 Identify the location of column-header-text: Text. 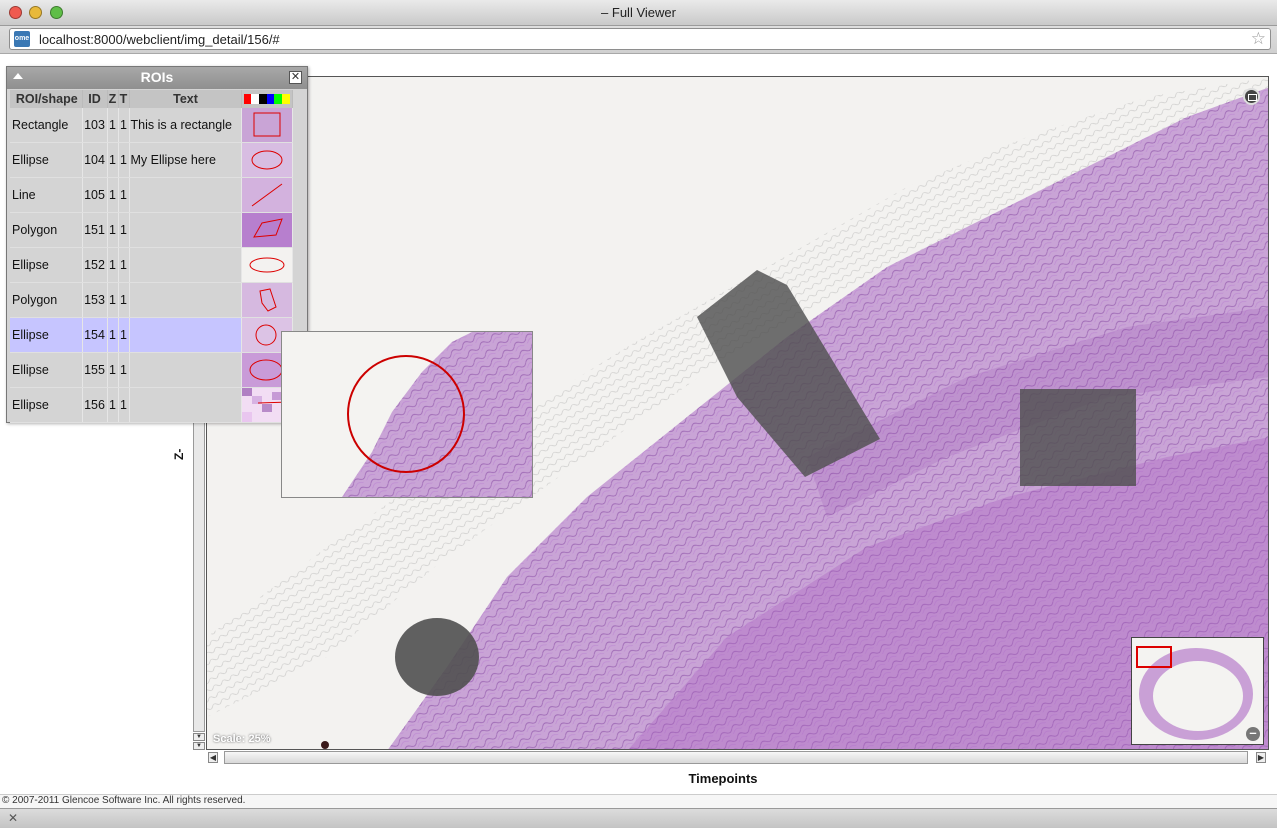
(185, 99).